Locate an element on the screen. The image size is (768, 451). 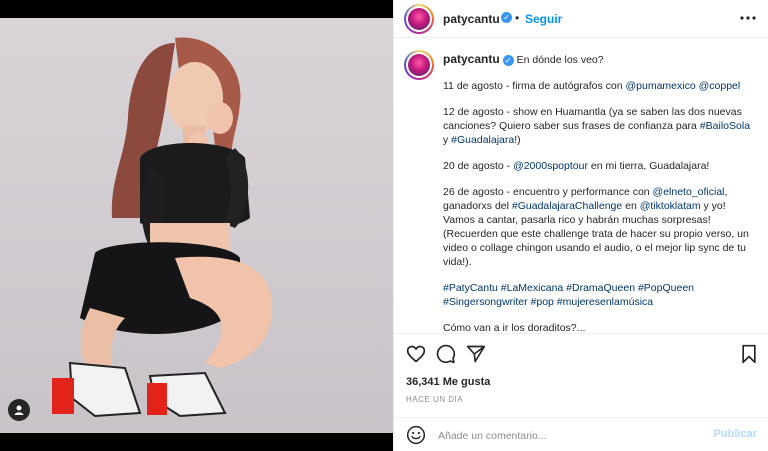
caption-text-run: !) is located at coordinates (517, 140).